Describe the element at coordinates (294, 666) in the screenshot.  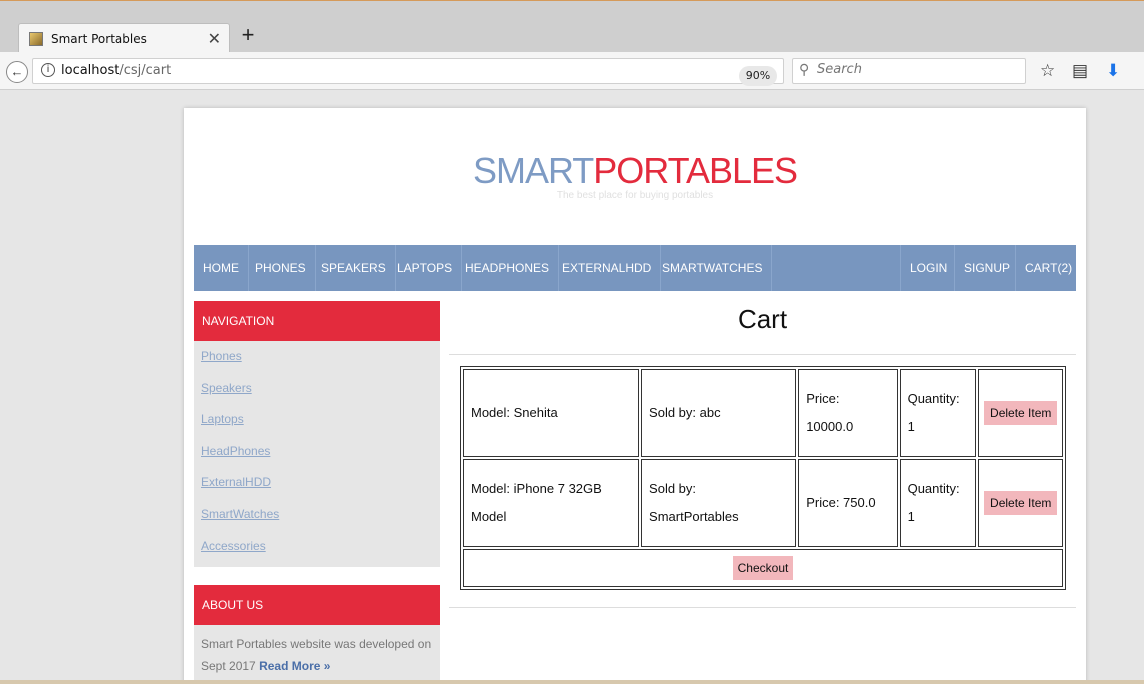
I see `read-more-link: Read More »` at that location.